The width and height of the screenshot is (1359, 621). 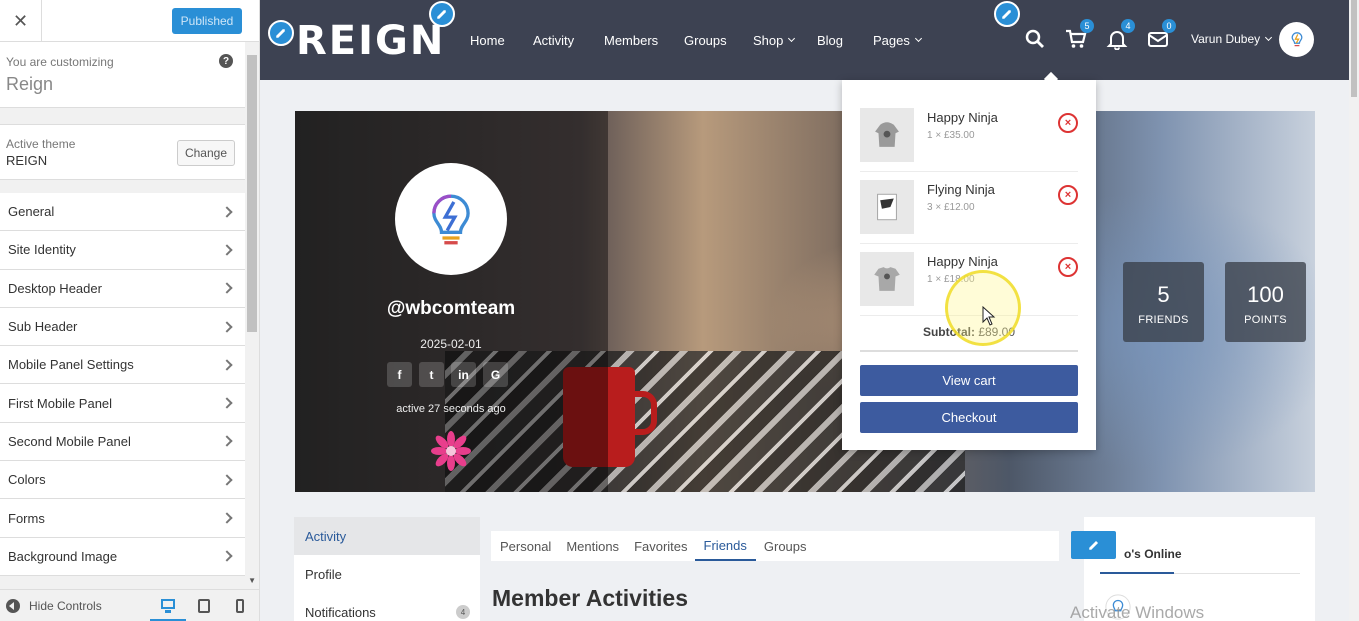 What do you see at coordinates (204, 605) in the screenshot?
I see `tablet-preview-button` at bounding box center [204, 605].